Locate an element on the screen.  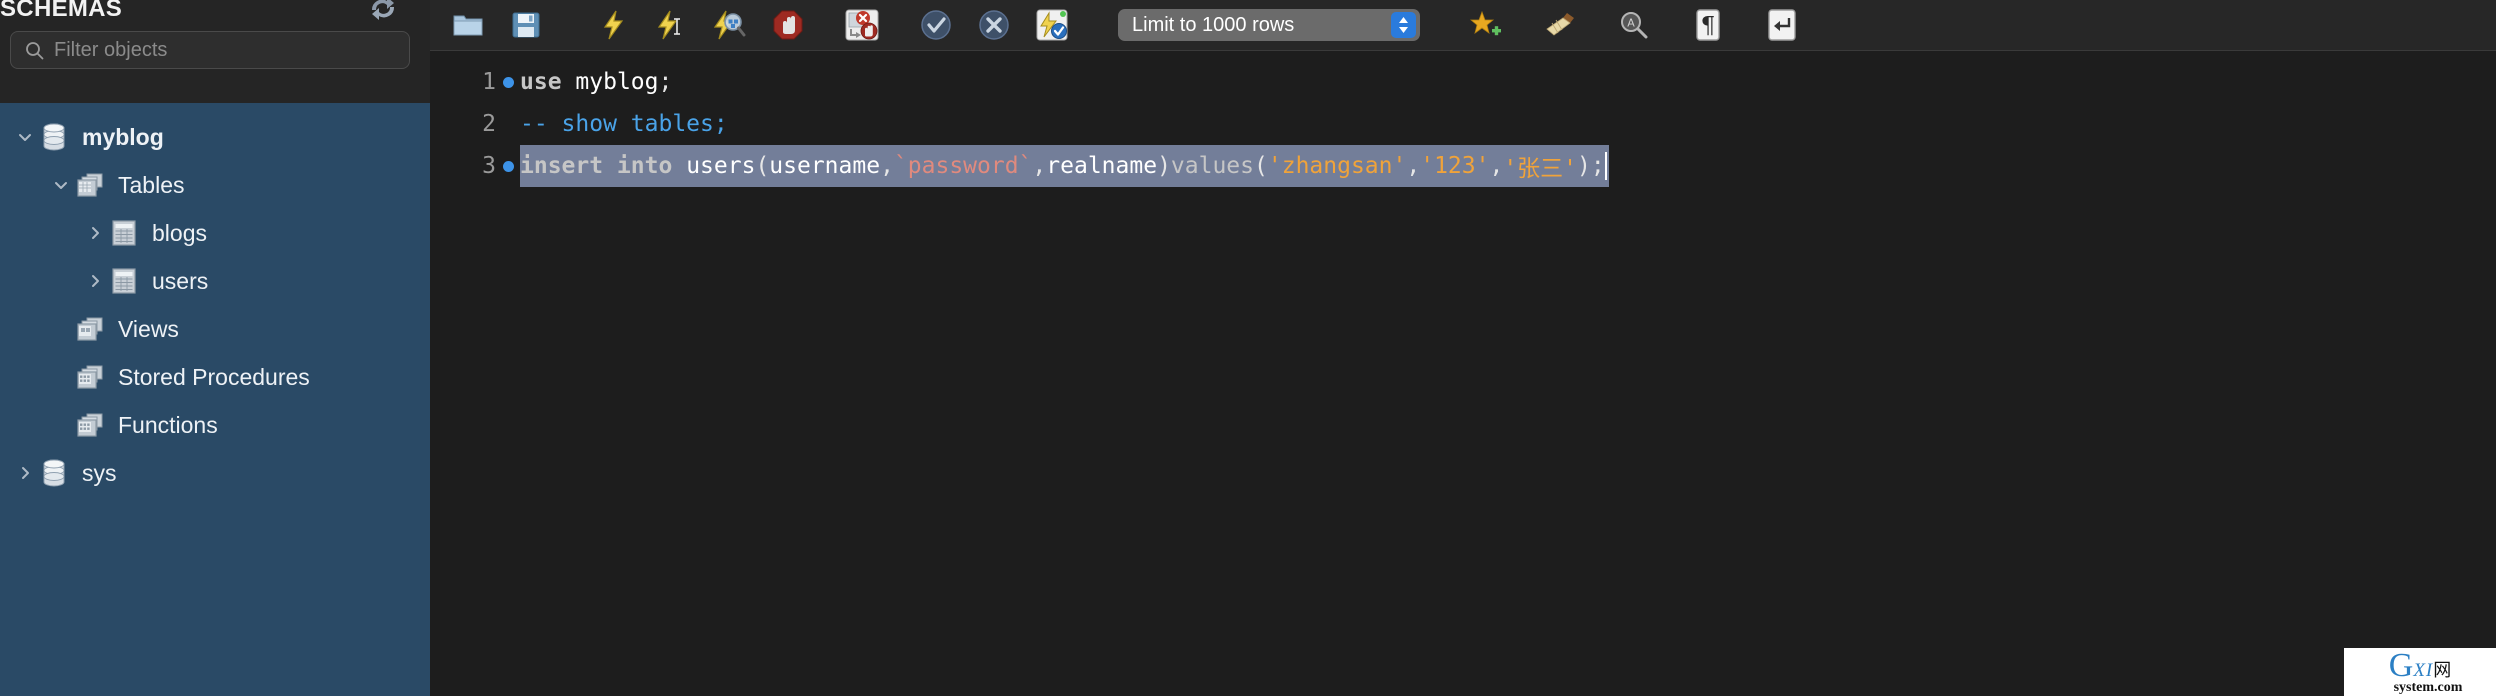
execute-current-statement-button is located at coordinates (672, 25).